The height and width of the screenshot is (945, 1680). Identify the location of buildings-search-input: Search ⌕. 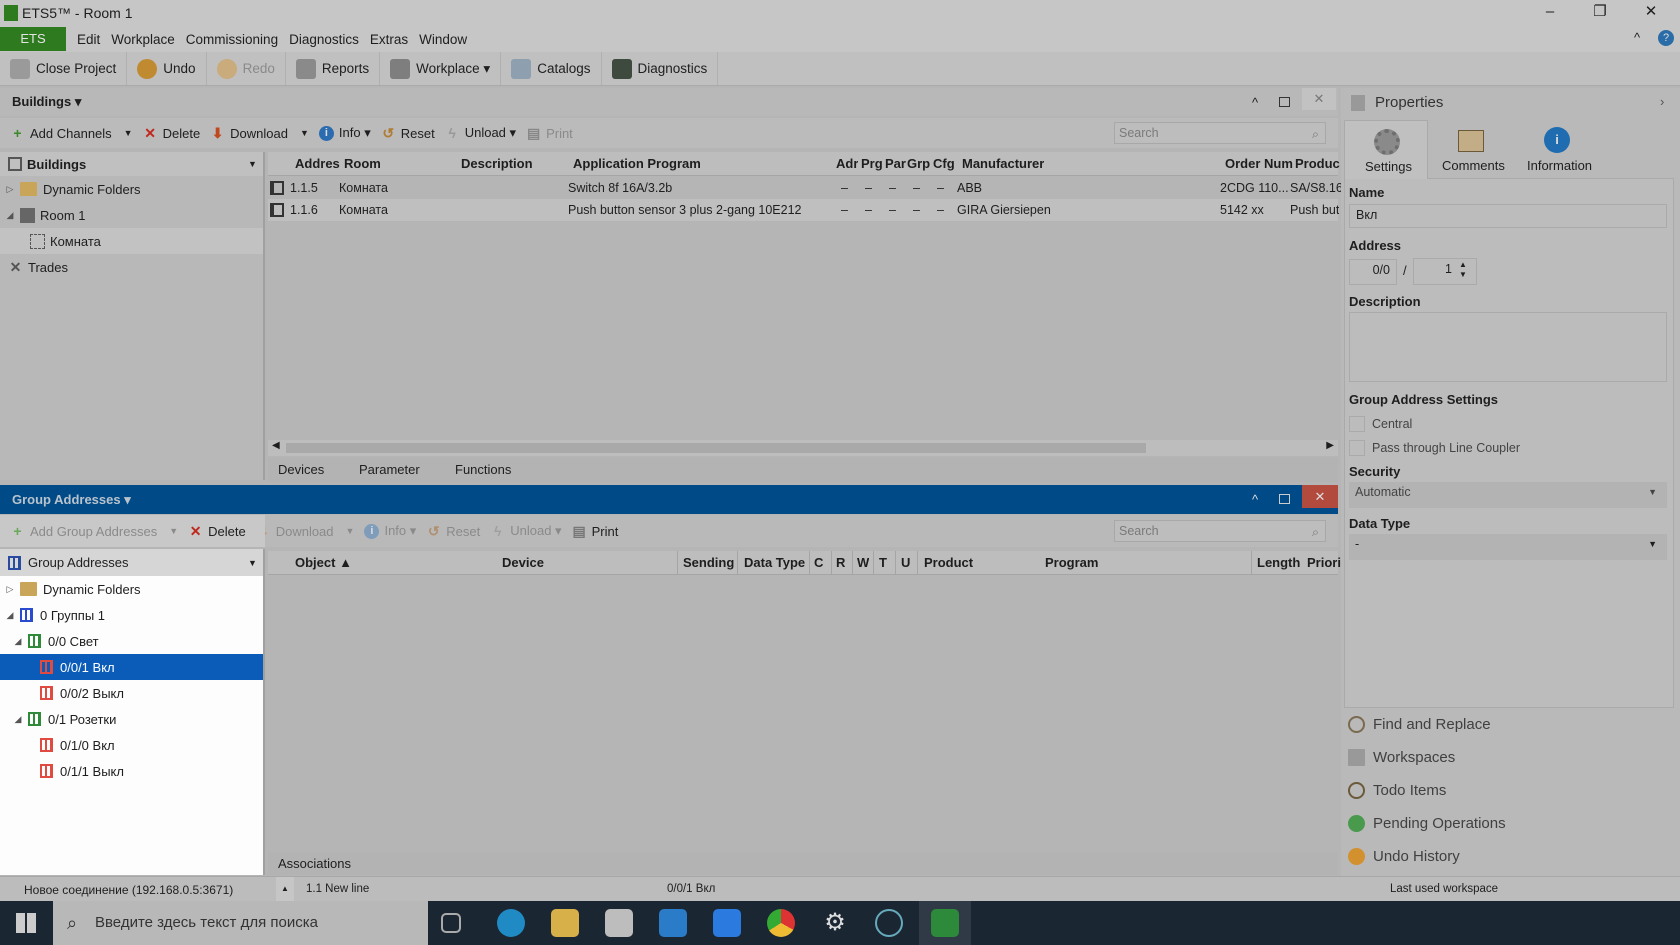
(1220, 133).